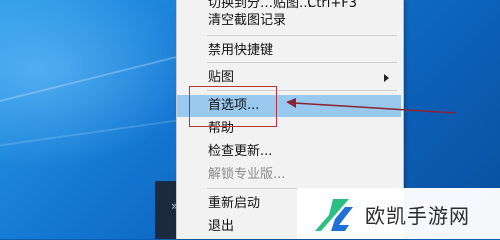  Describe the element at coordinates (289, 51) in the screenshot. I see `menu-item-disable-hotkeys: 禁用快捷键` at that location.